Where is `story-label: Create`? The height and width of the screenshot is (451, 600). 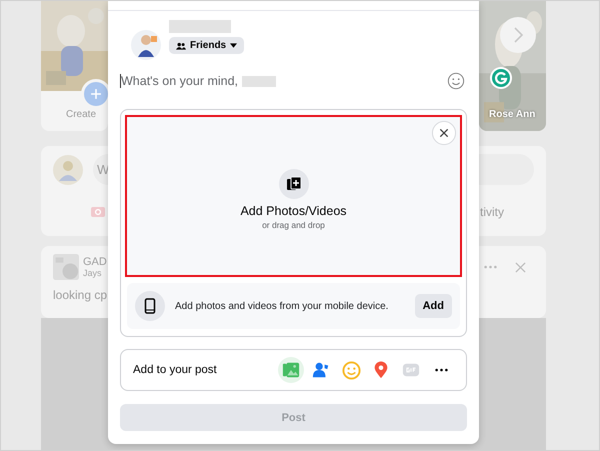
story-label: Create is located at coordinates (81, 114).